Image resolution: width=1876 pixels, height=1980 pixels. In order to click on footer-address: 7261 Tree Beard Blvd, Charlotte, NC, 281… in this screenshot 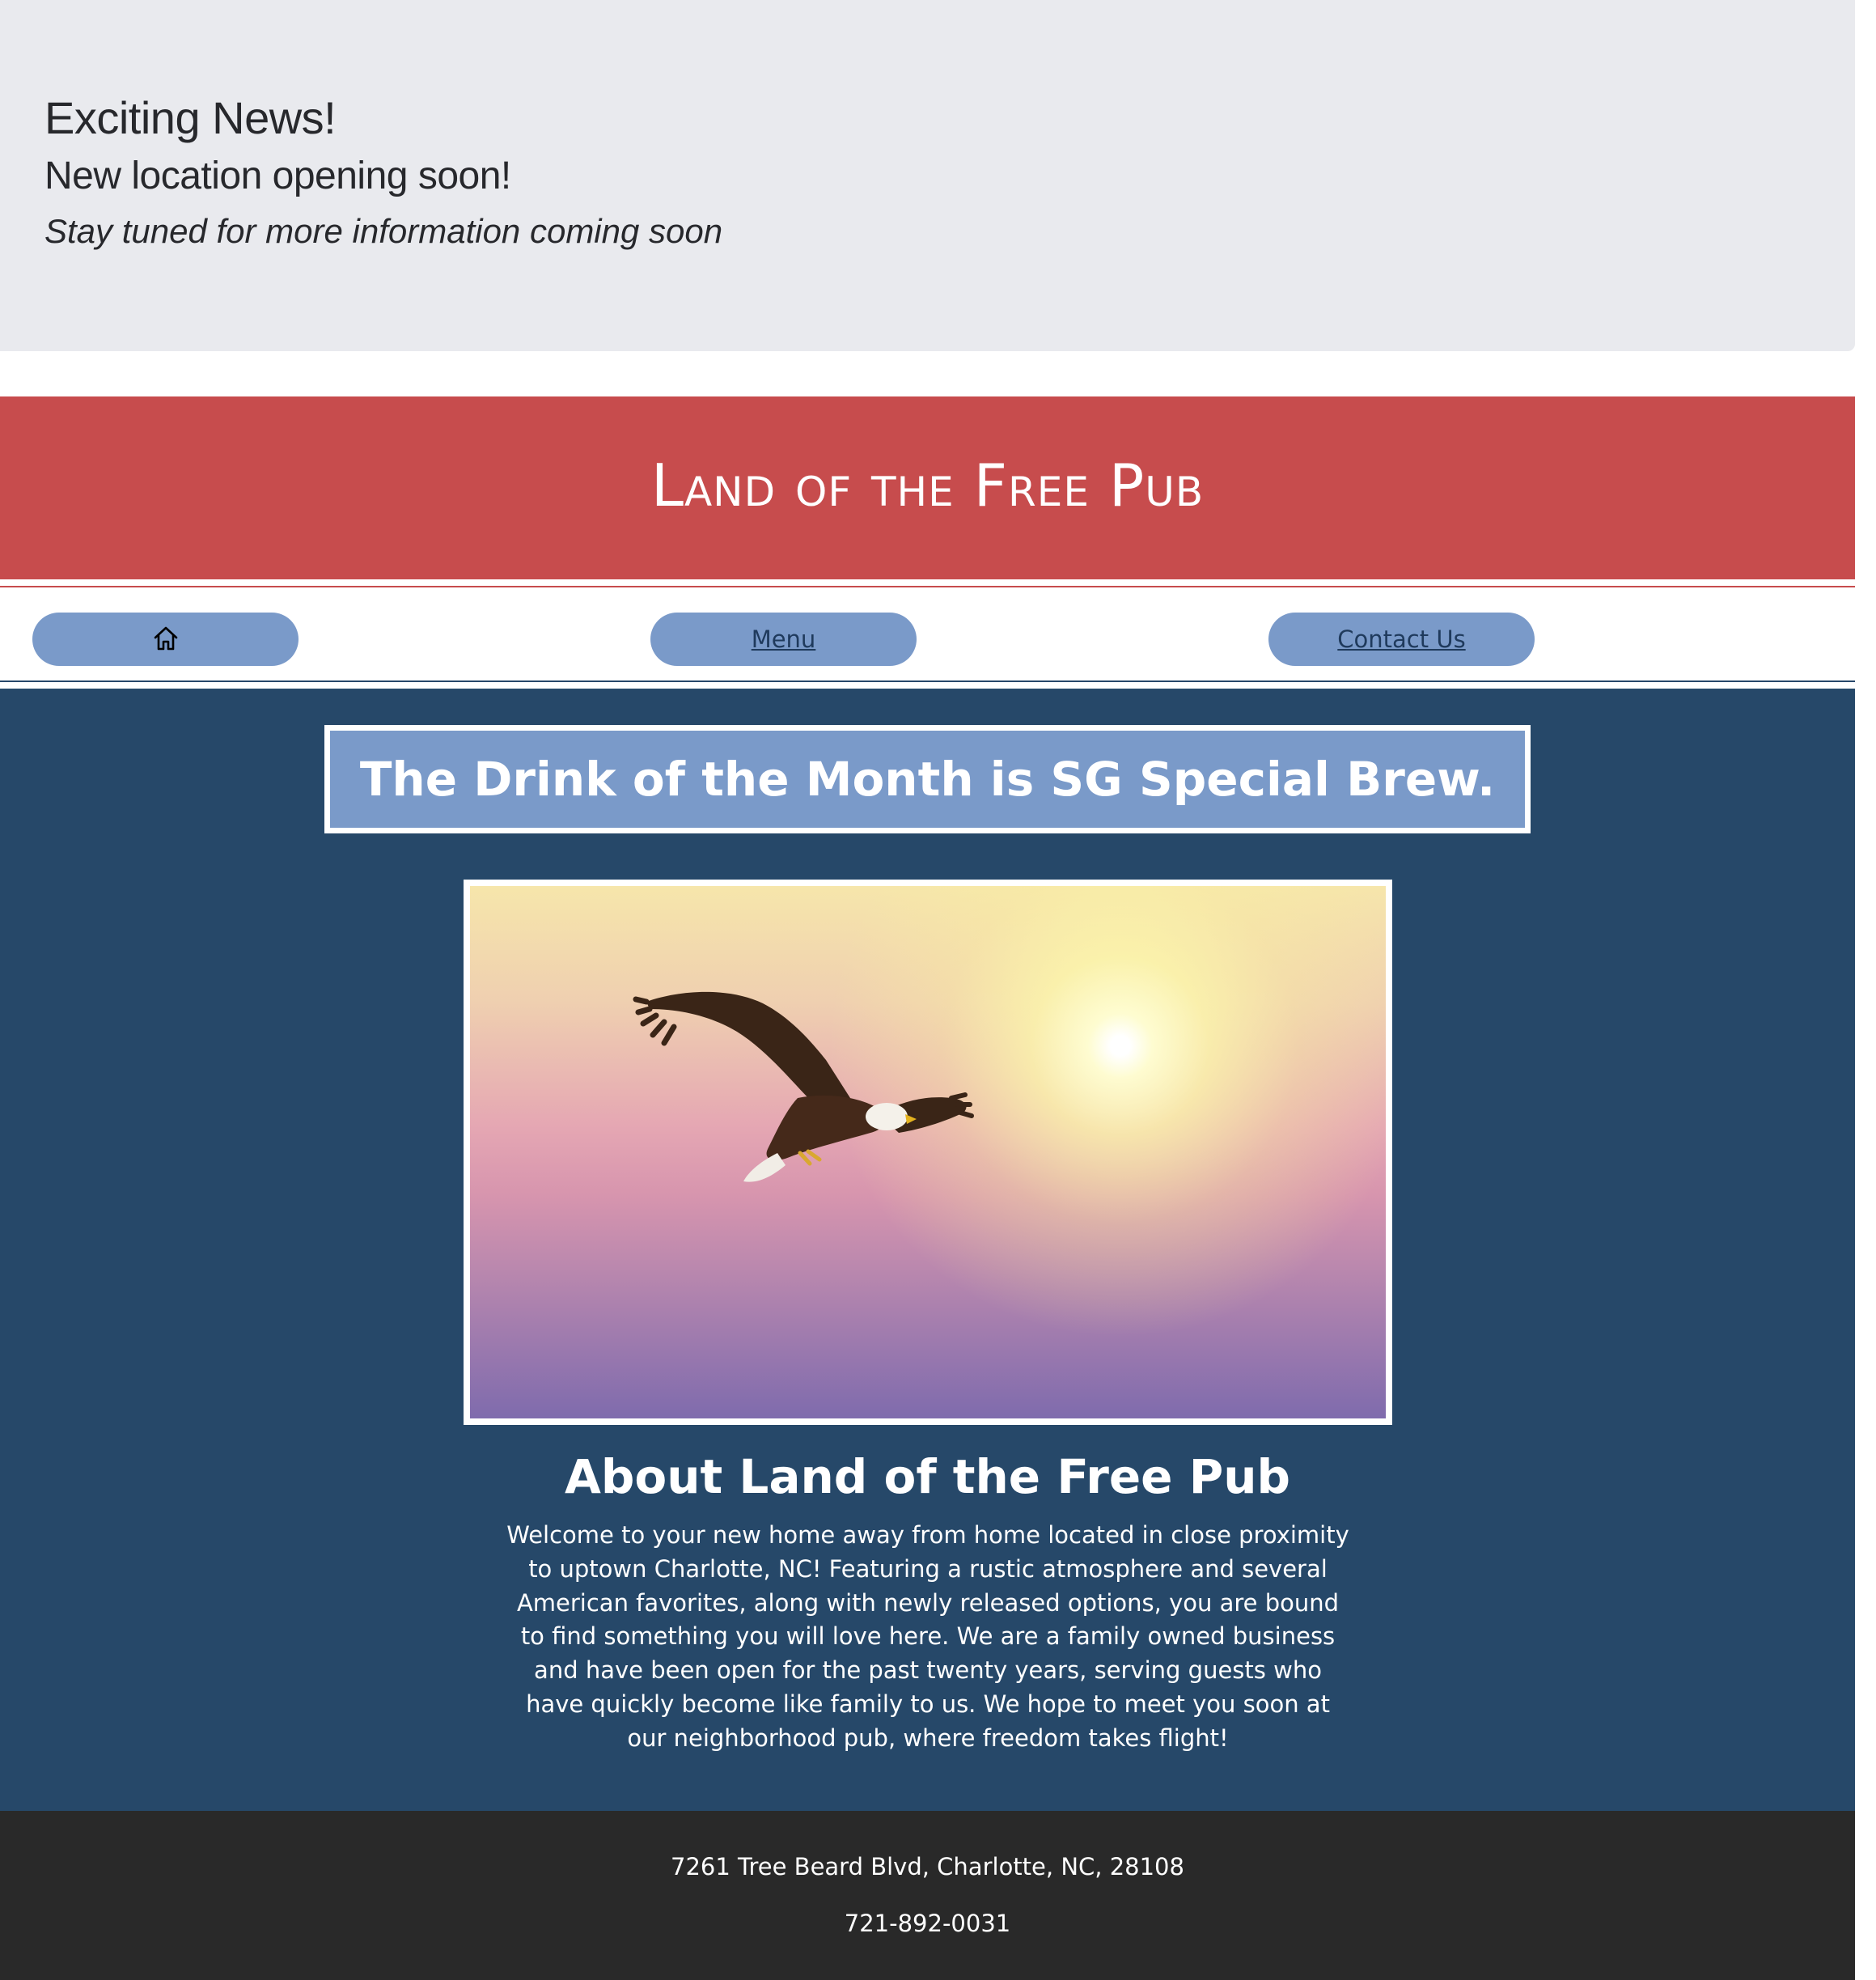, I will do `click(928, 1866)`.